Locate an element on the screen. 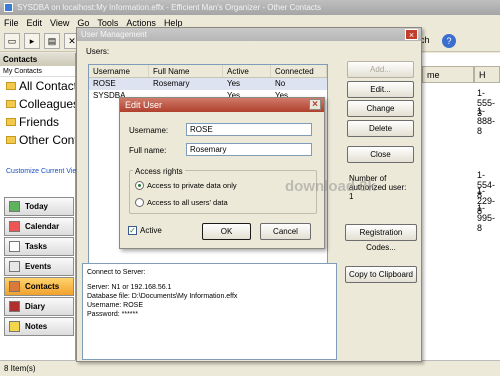 The height and width of the screenshot is (376, 500). help-icon: ? is located at coordinates (449, 41).